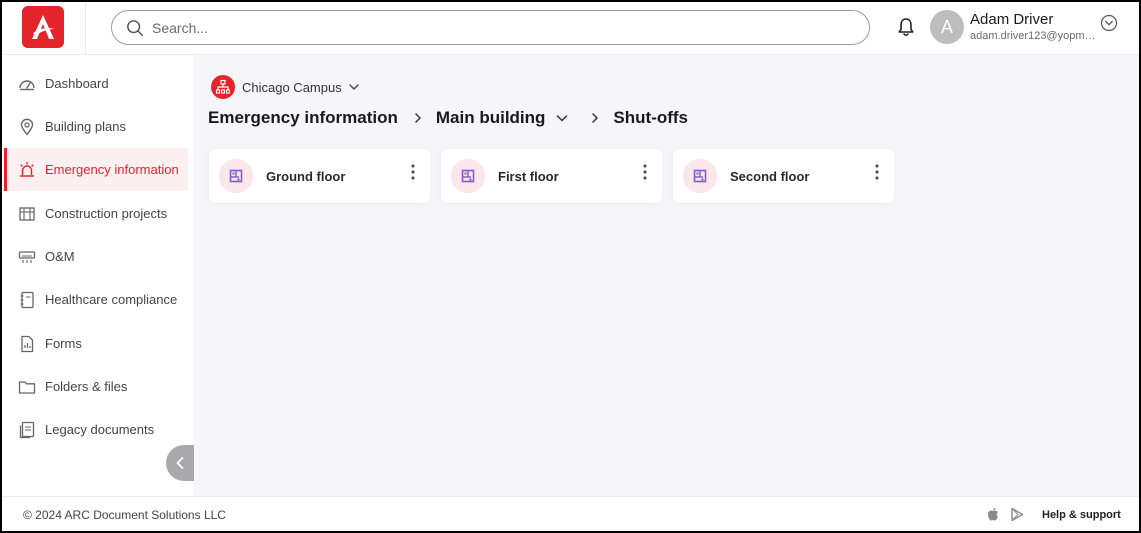 The width and height of the screenshot is (1141, 533). What do you see at coordinates (906, 27) in the screenshot?
I see `notification-bell-icon` at bounding box center [906, 27].